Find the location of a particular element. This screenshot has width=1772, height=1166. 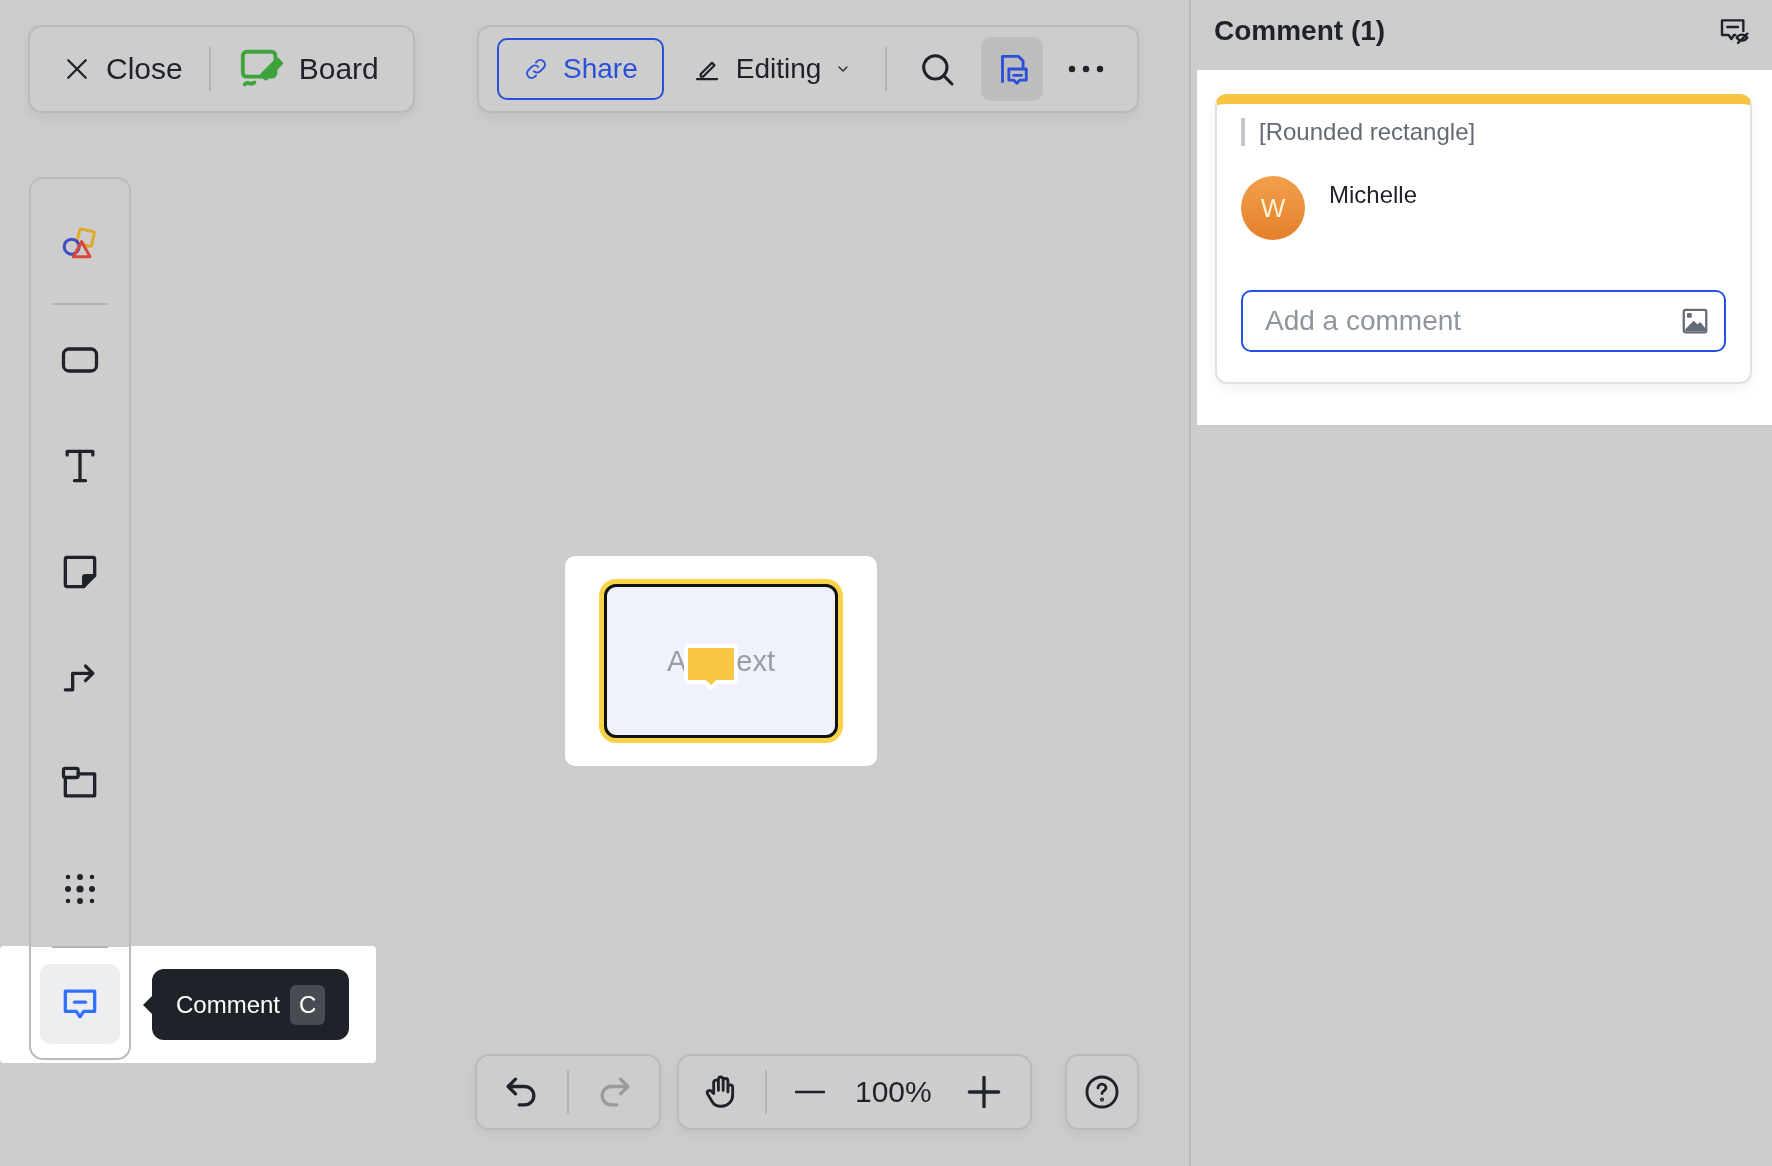

tooltip-label: Comment is located at coordinates (228, 1004).